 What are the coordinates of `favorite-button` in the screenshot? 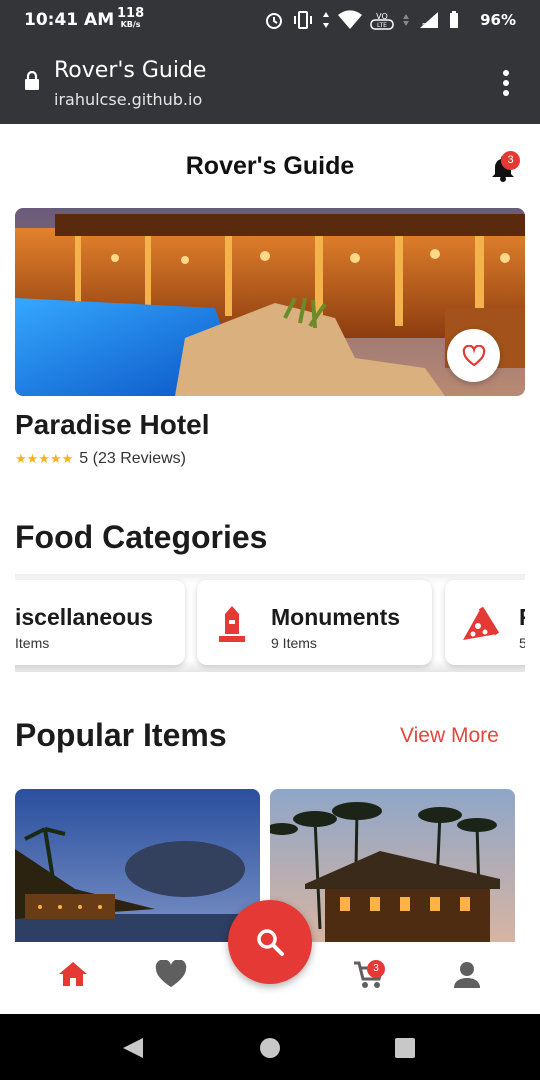 It's located at (473, 355).